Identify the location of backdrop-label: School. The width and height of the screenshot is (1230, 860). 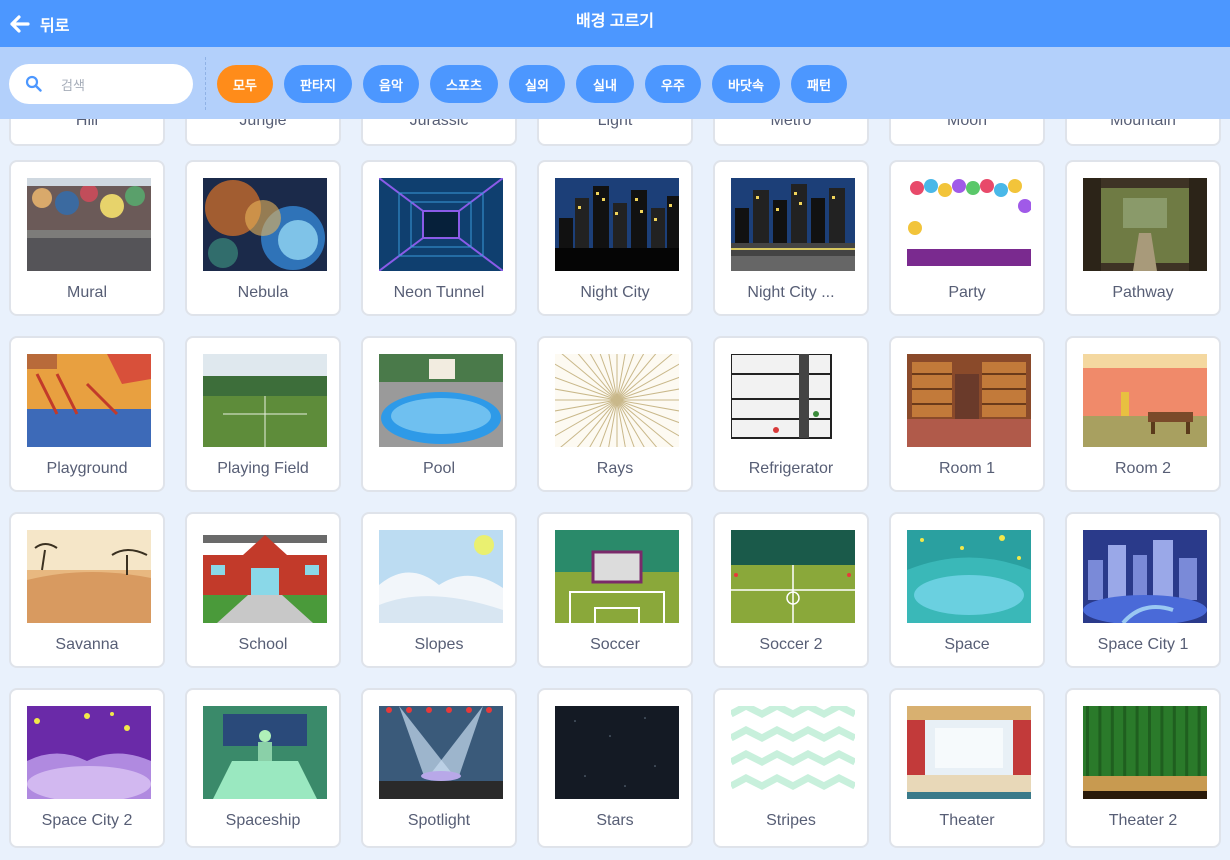
(263, 644).